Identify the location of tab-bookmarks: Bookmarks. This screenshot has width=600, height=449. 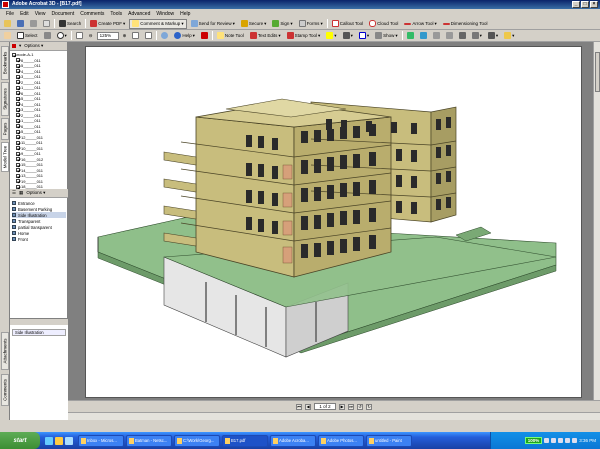
(5, 63).